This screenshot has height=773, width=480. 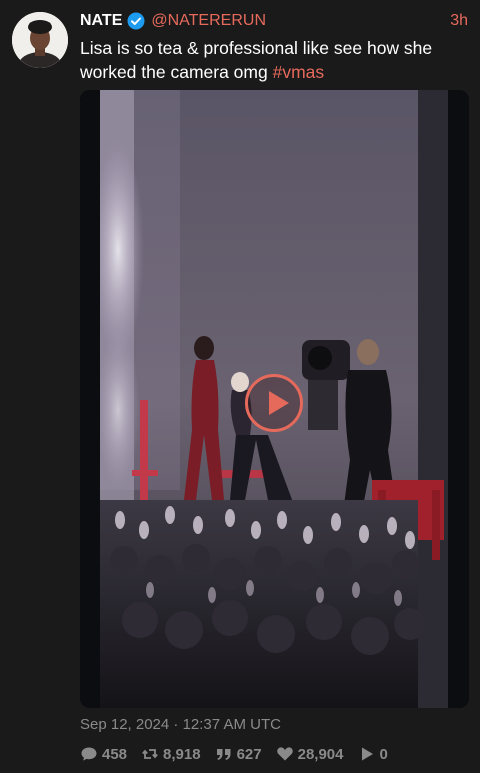 What do you see at coordinates (180, 724) in the screenshot?
I see `tweet-timestamp: Sep 12, 2024 · 12:37 AM UTC` at bounding box center [180, 724].